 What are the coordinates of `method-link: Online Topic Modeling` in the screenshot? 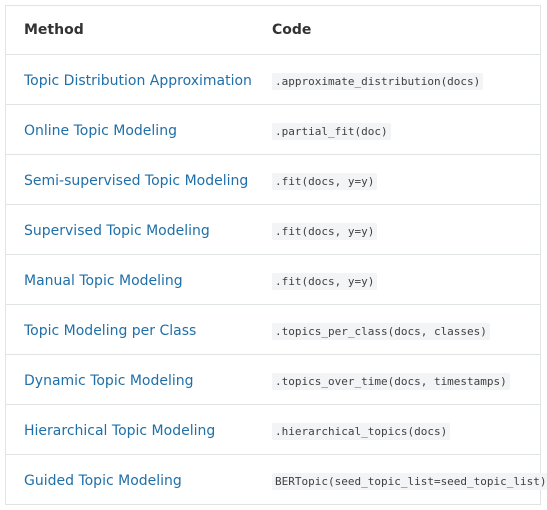 It's located at (100, 131).